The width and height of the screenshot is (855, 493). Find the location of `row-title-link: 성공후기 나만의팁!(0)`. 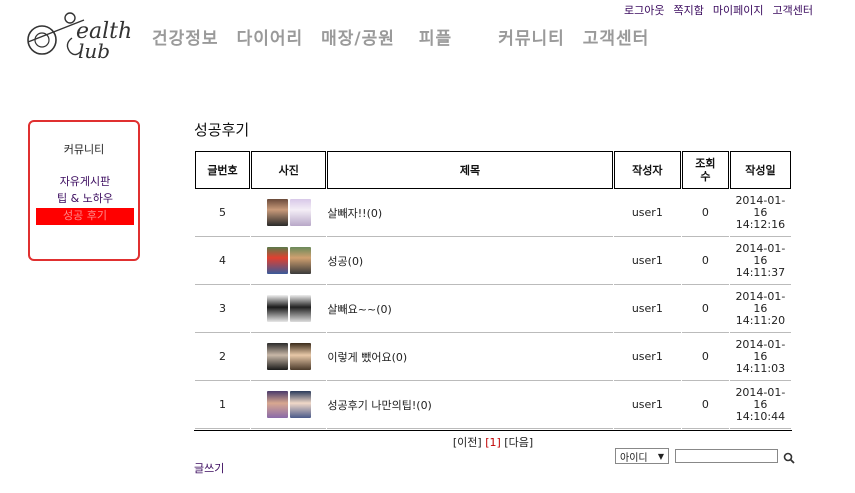

row-title-link: 성공후기 나만의팁!(0) is located at coordinates (470, 405).